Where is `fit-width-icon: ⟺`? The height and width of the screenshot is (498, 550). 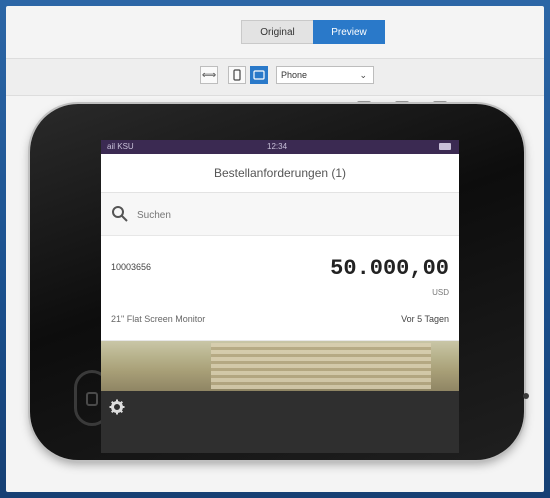 fit-width-icon: ⟺ is located at coordinates (209, 75).